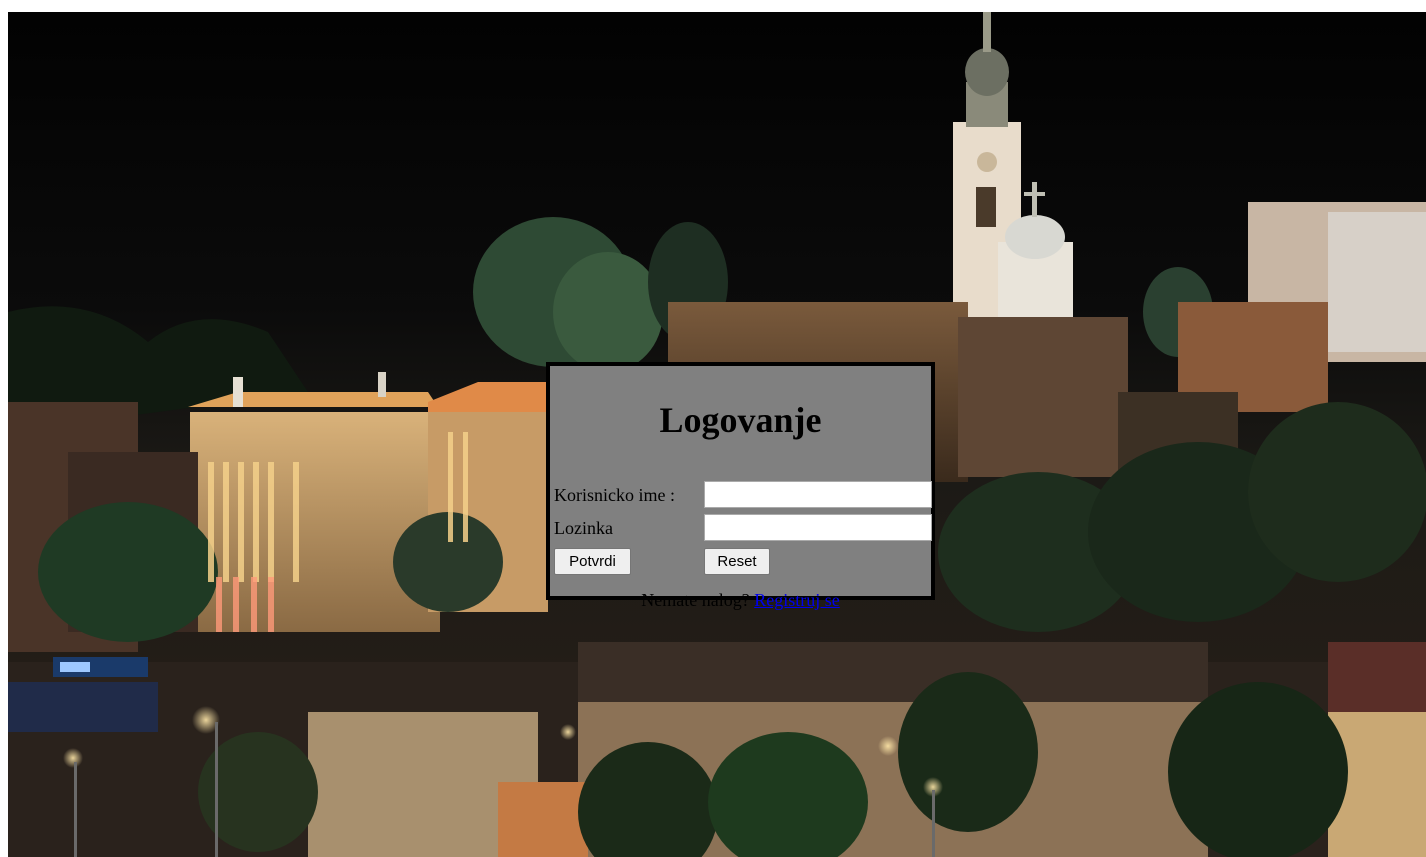 The width and height of the screenshot is (1426, 857). What do you see at coordinates (614, 495) in the screenshot?
I see `username-label: Korisnicko ime :` at bounding box center [614, 495].